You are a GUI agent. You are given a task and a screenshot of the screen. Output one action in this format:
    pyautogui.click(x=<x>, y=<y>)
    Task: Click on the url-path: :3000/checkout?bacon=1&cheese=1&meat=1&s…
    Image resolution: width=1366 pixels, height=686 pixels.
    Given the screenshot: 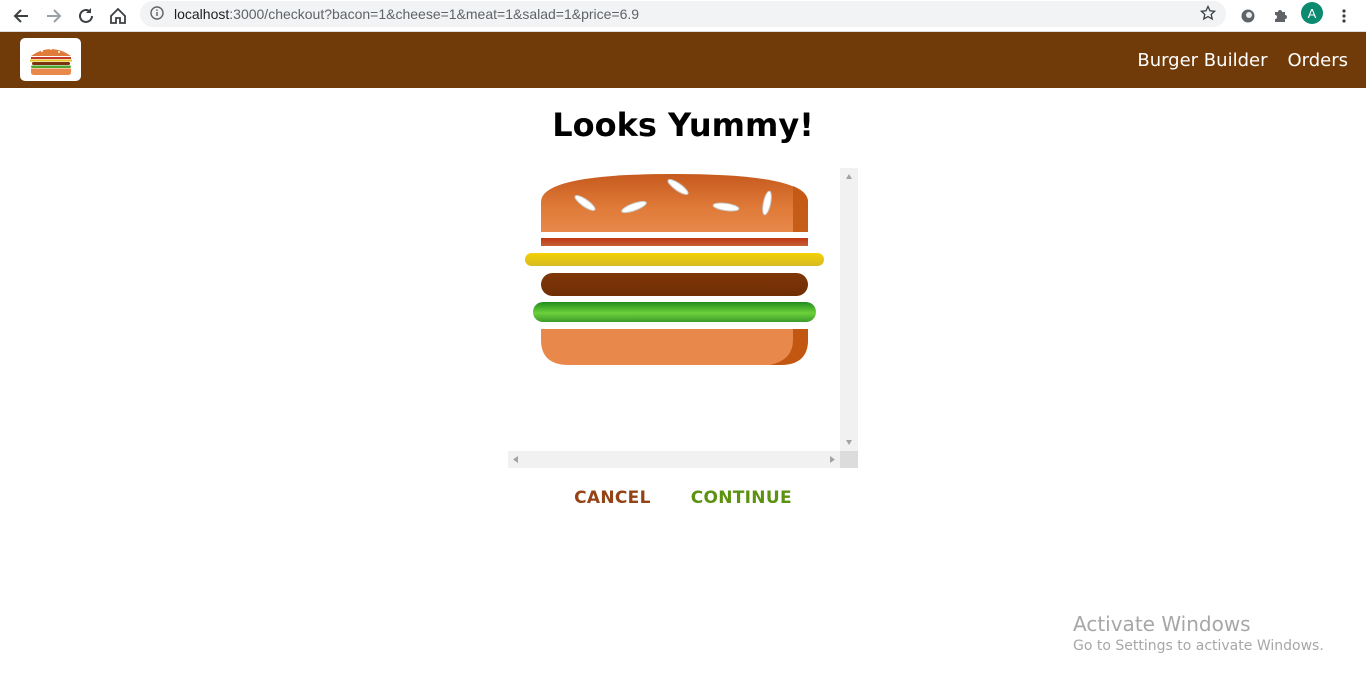 What is the action you would take?
    pyautogui.click(x=434, y=14)
    